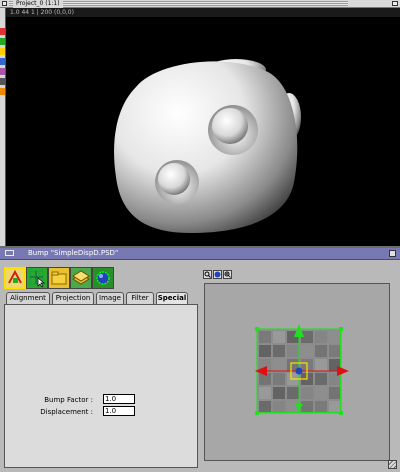 The image size is (400, 472). I want to click on displacement-label: Displacement :, so click(66, 412).